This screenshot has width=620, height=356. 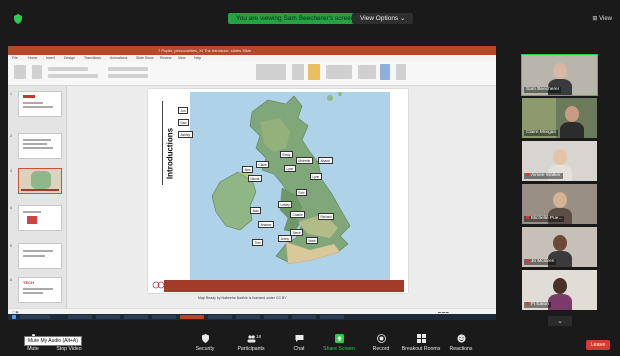 What do you see at coordinates (383, 18) in the screenshot?
I see `view-options-button: View Options ⌄` at bounding box center [383, 18].